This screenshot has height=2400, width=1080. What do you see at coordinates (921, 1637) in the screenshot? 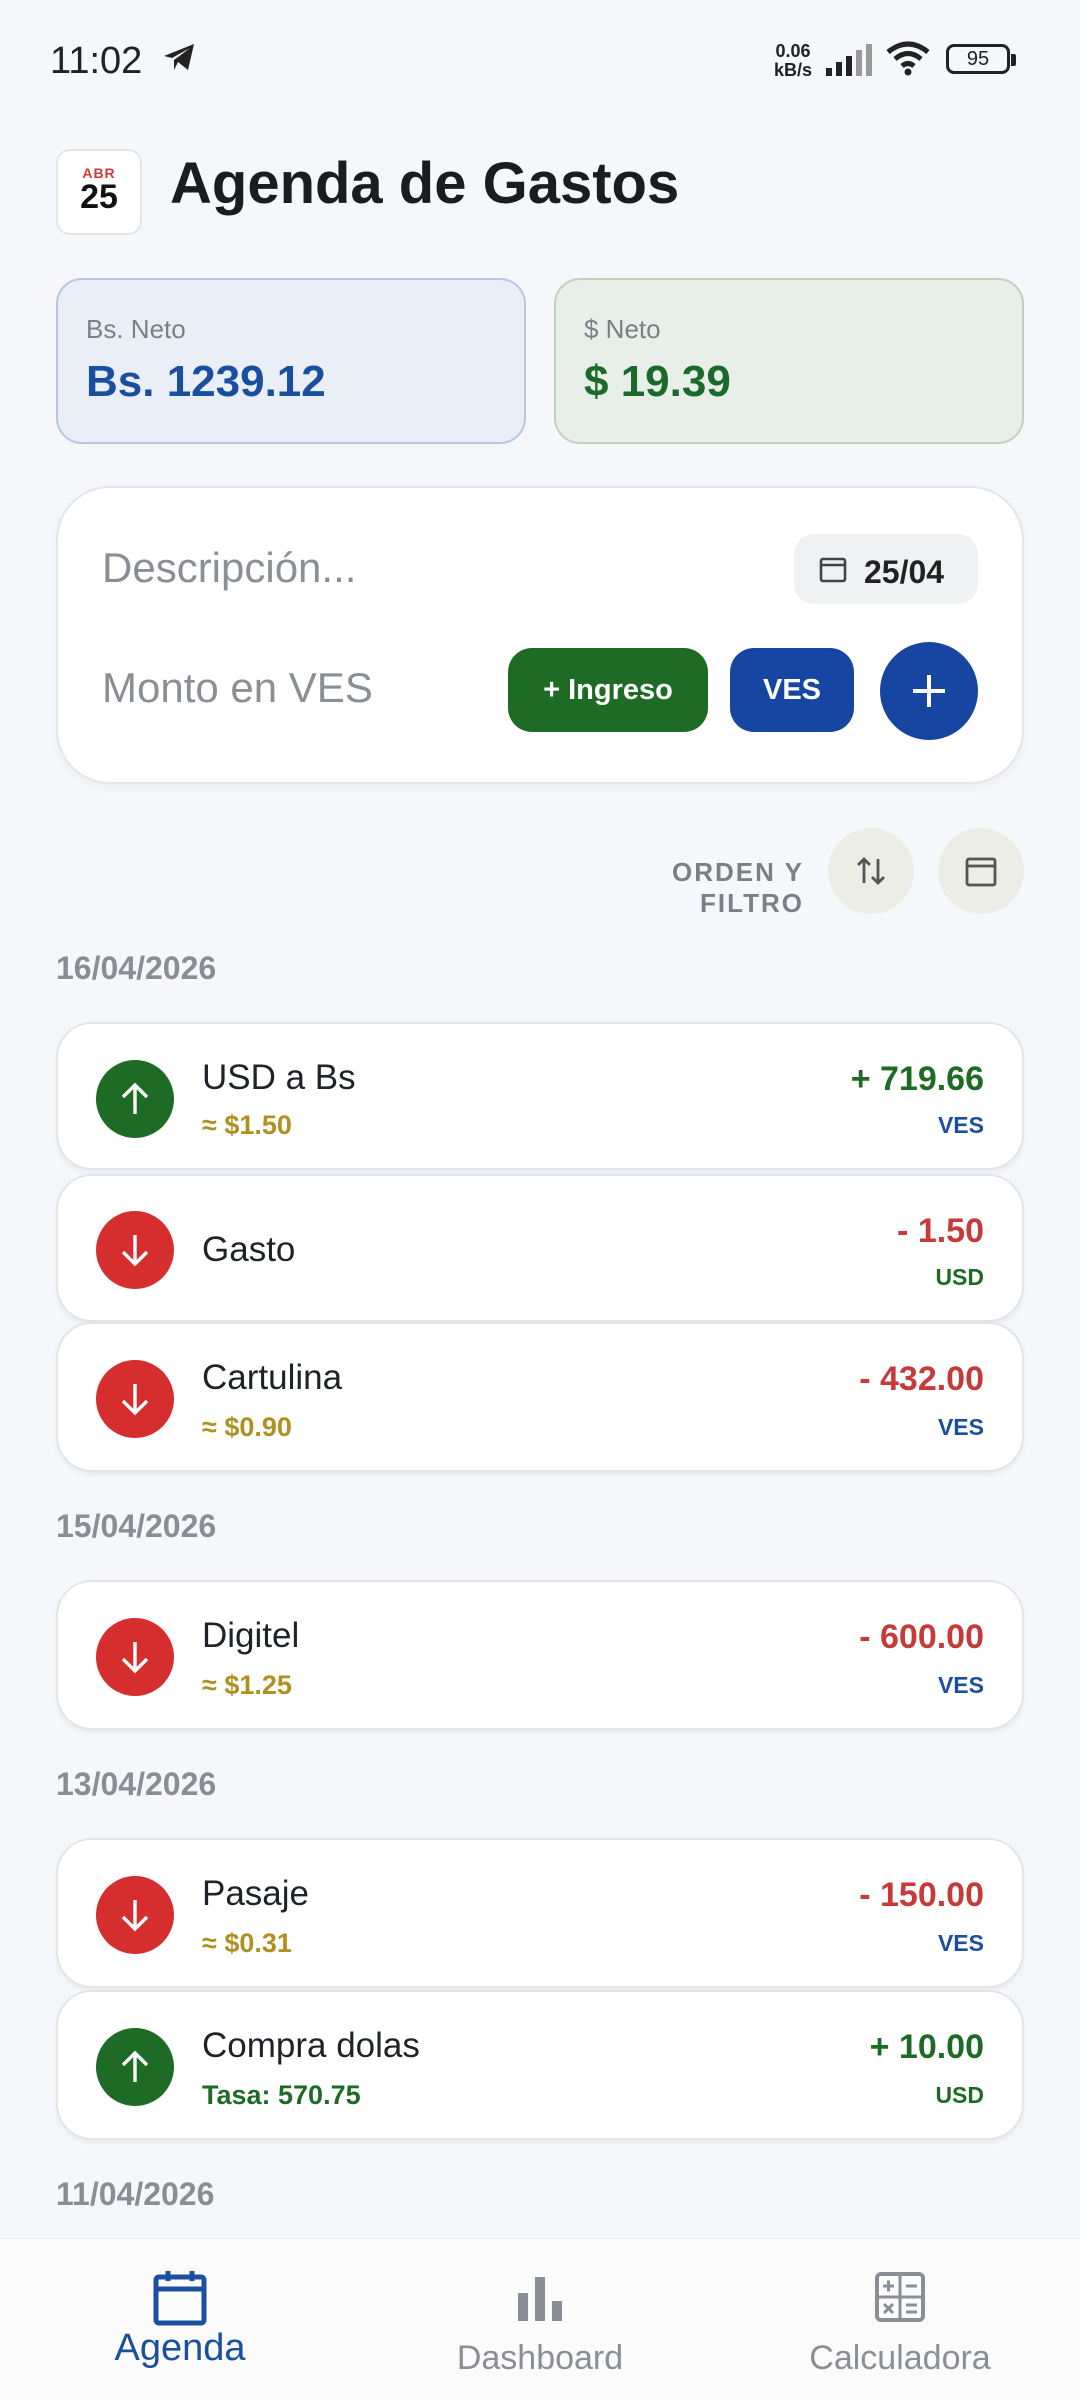
I see `transaction-amount: - 600.00` at bounding box center [921, 1637].